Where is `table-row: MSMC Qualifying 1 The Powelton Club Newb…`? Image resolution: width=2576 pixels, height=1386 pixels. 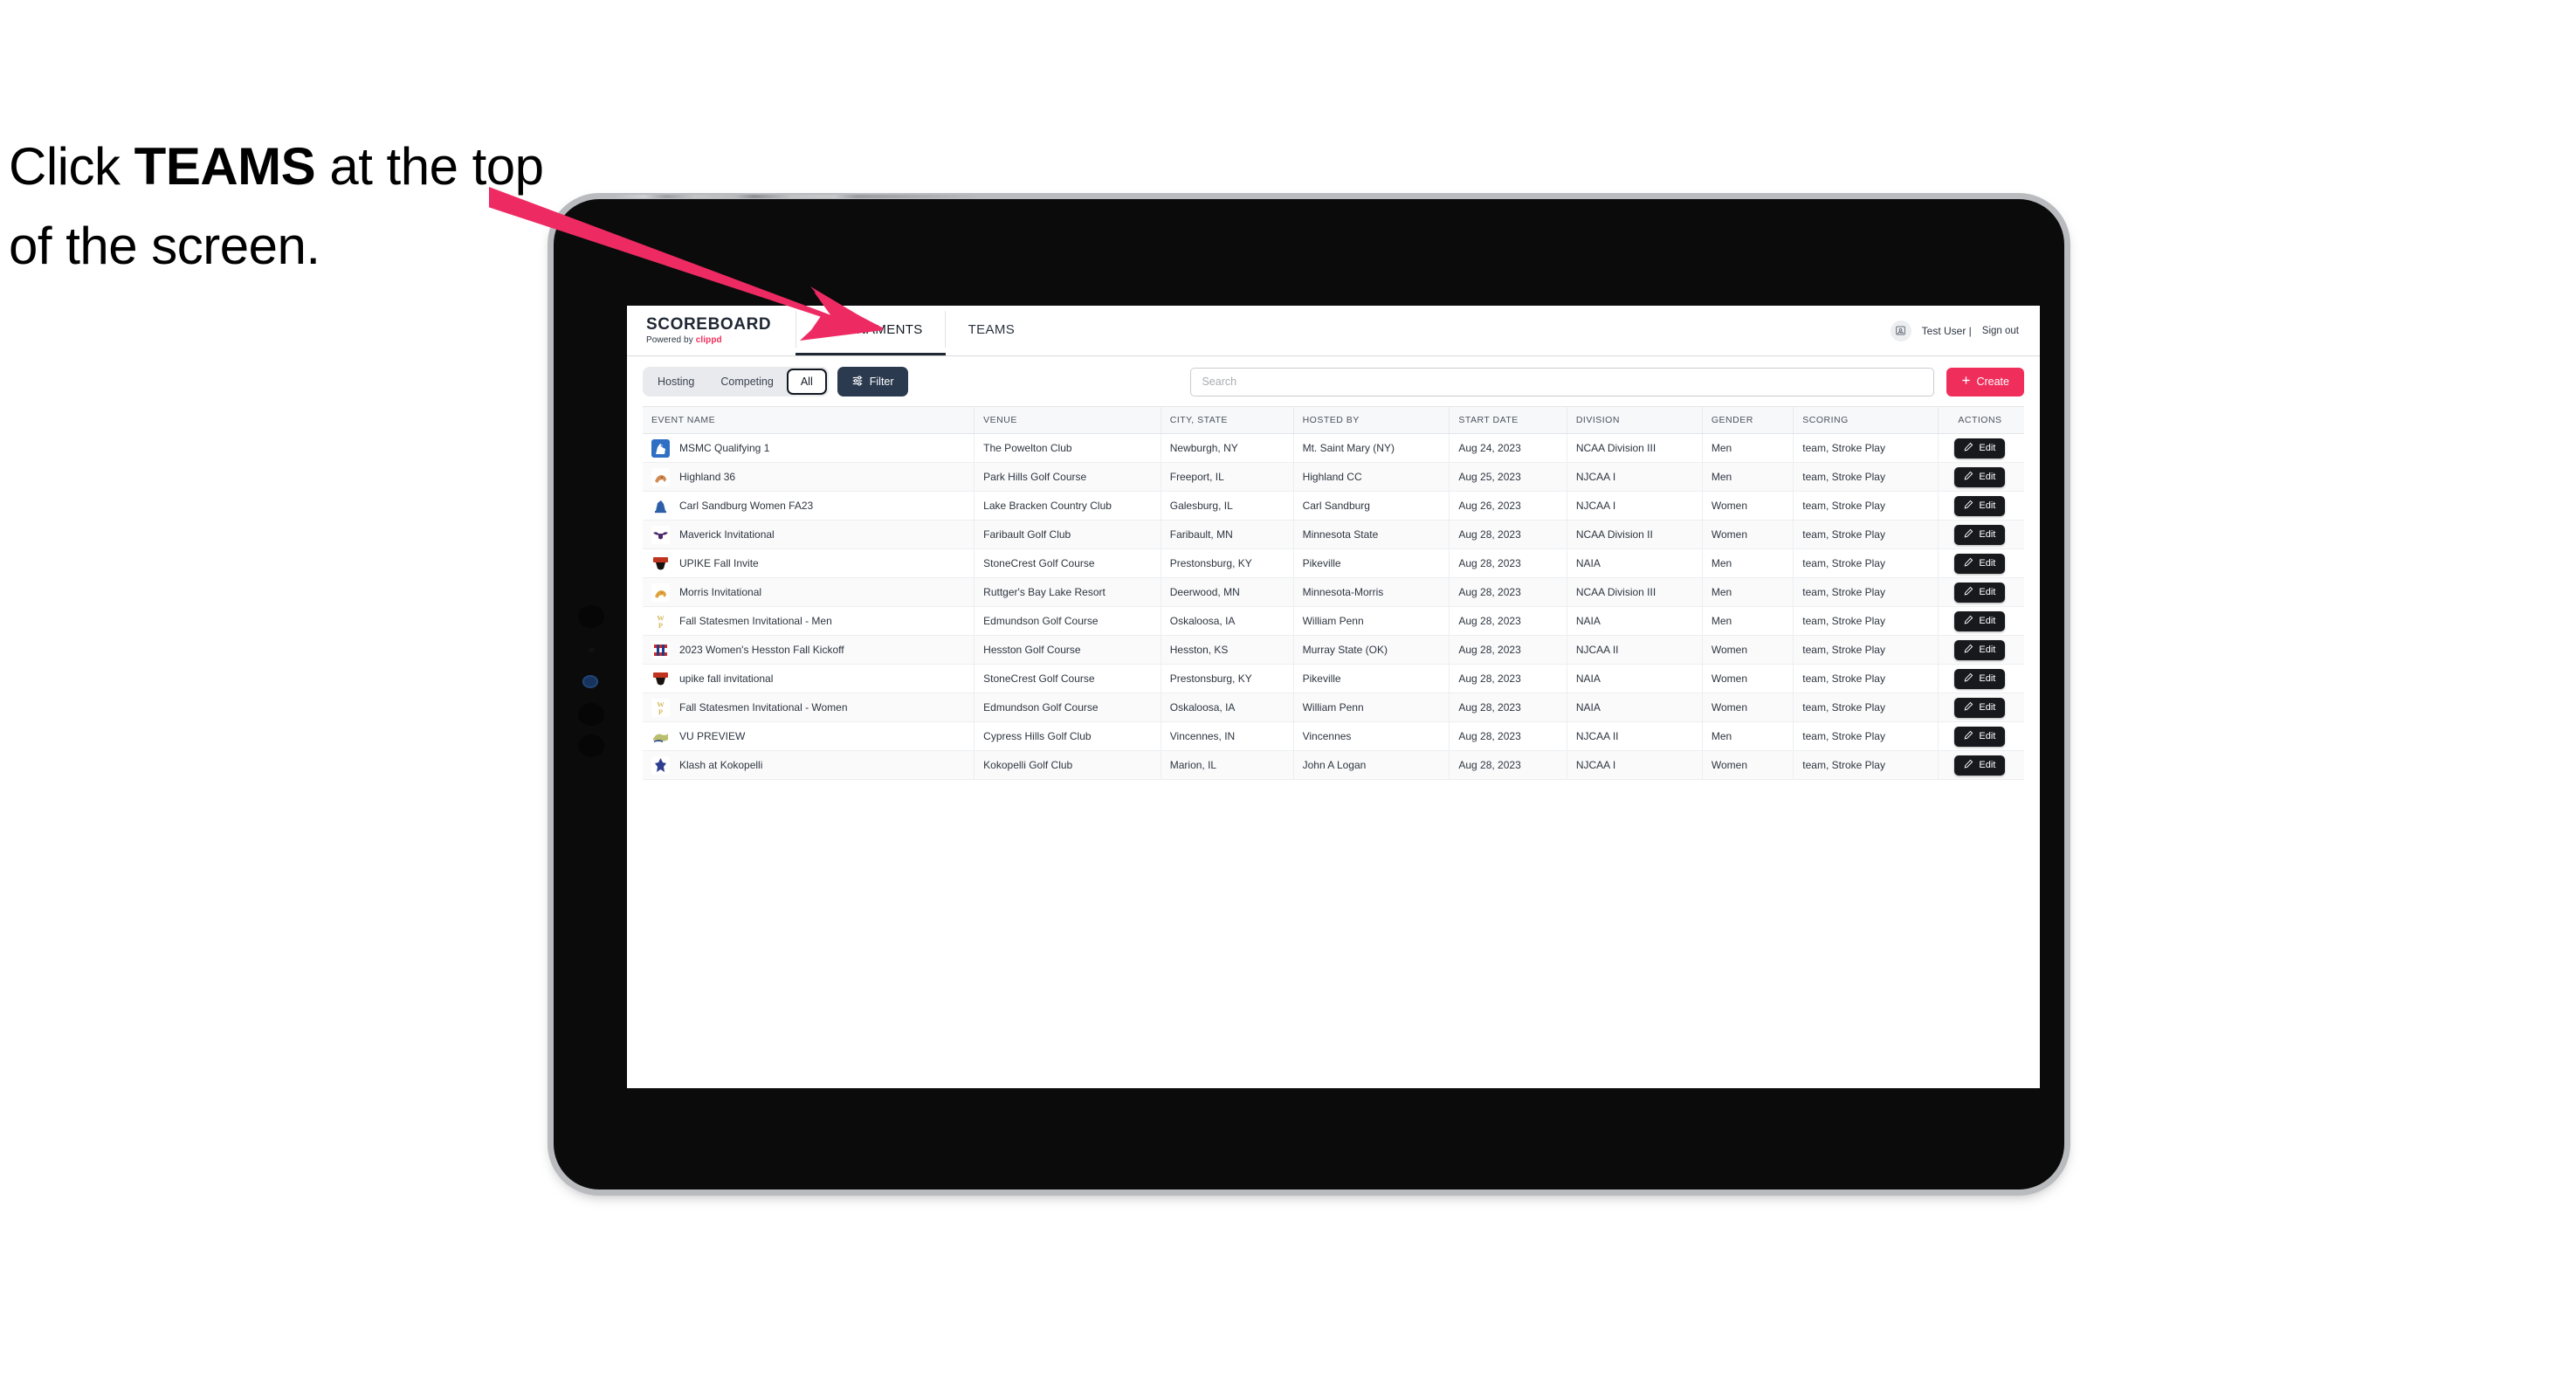 table-row: MSMC Qualifying 1 The Powelton Club Newb… is located at coordinates (1333, 448).